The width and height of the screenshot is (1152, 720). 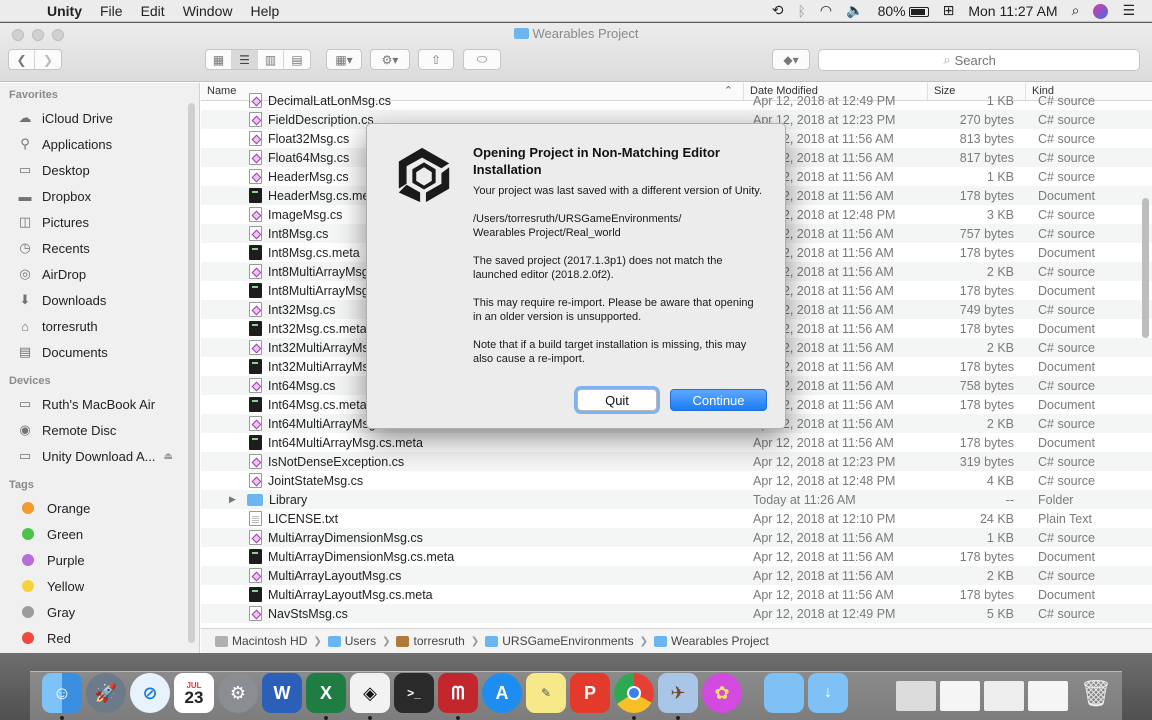 What do you see at coordinates (167, 456) in the screenshot?
I see `eject-icon: ⏏` at bounding box center [167, 456].